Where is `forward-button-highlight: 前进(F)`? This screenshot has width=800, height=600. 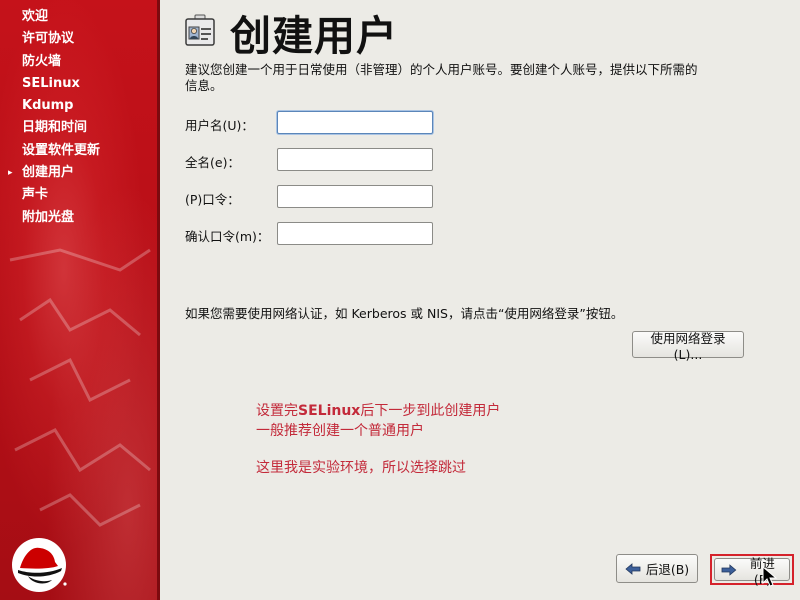 forward-button-highlight: 前进(F) is located at coordinates (752, 570).